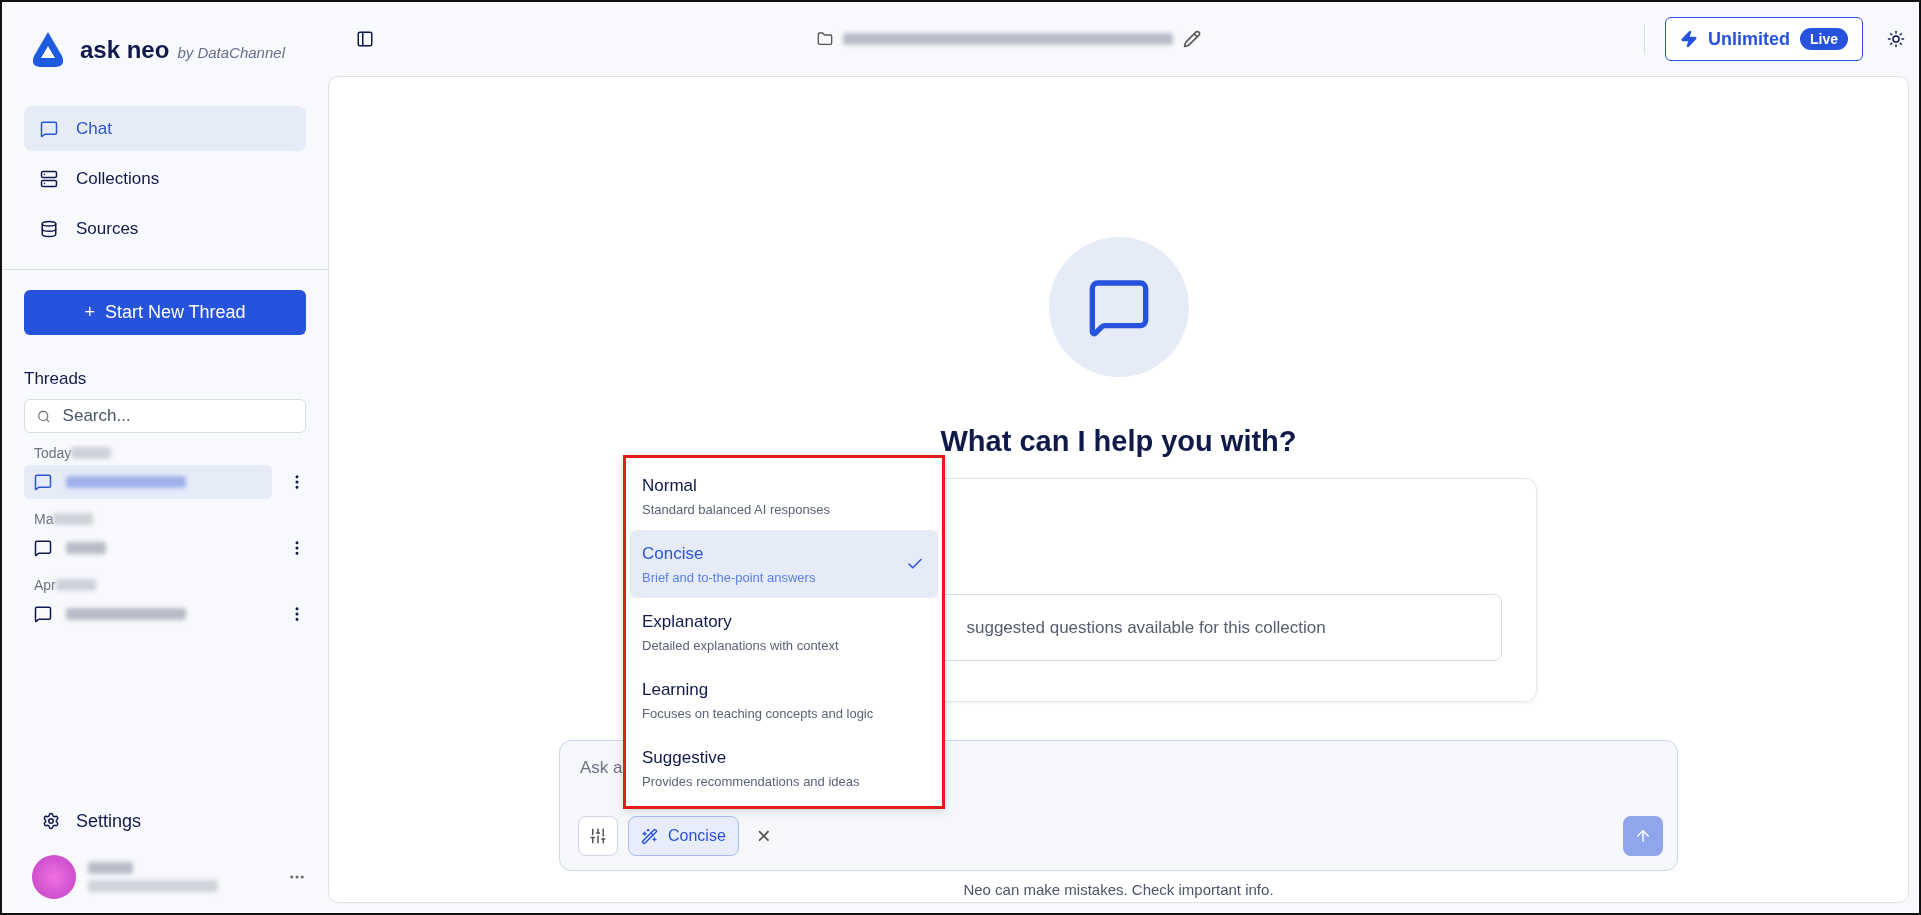  Describe the element at coordinates (231, 52) in the screenshot. I see `brand-byline: by DataChannel` at that location.